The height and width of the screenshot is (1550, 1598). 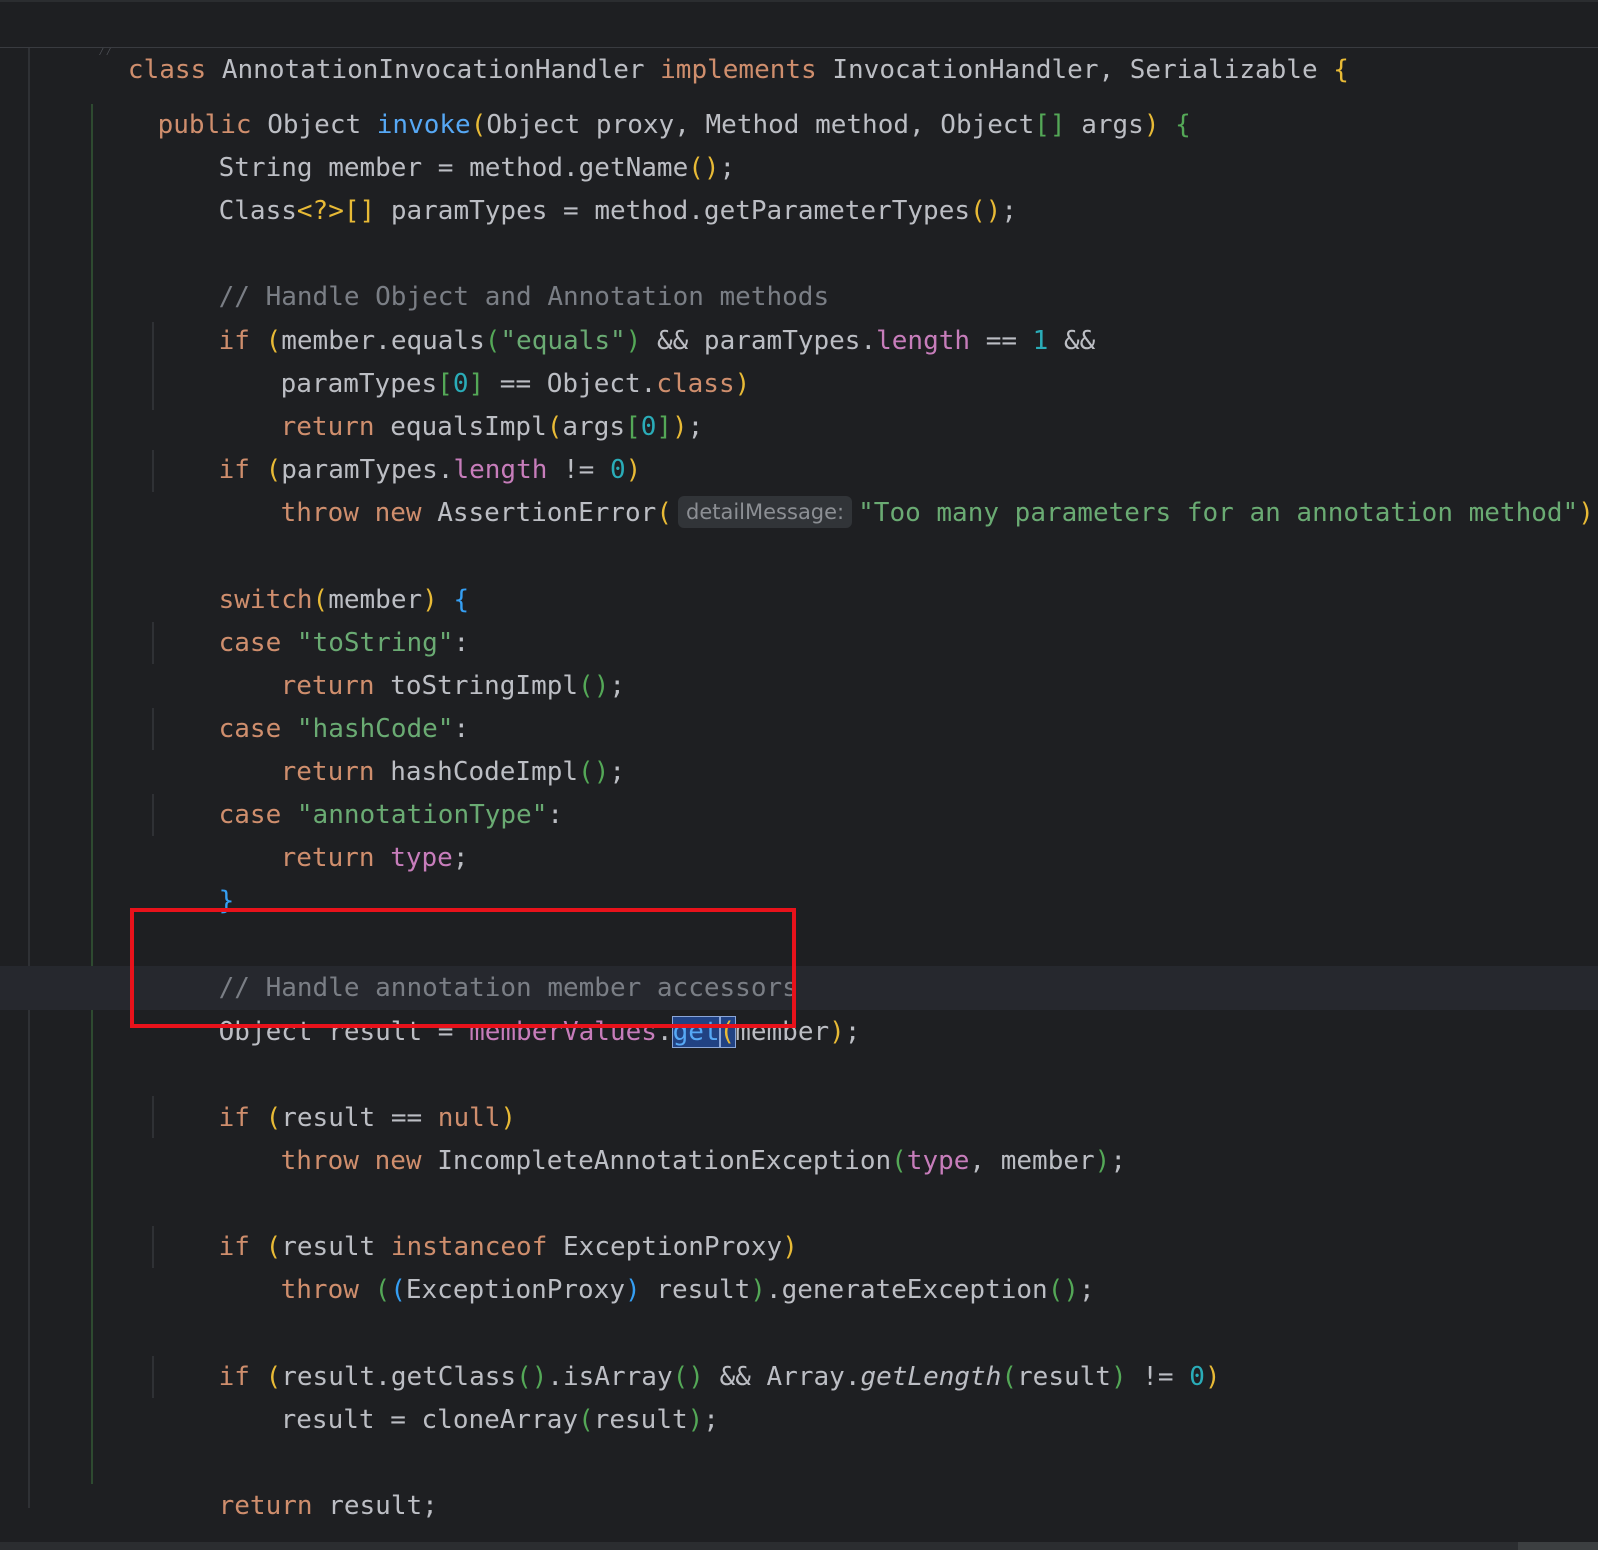 What do you see at coordinates (312, 574) in the screenshot?
I see `code-line-switch: switch(member) {` at bounding box center [312, 574].